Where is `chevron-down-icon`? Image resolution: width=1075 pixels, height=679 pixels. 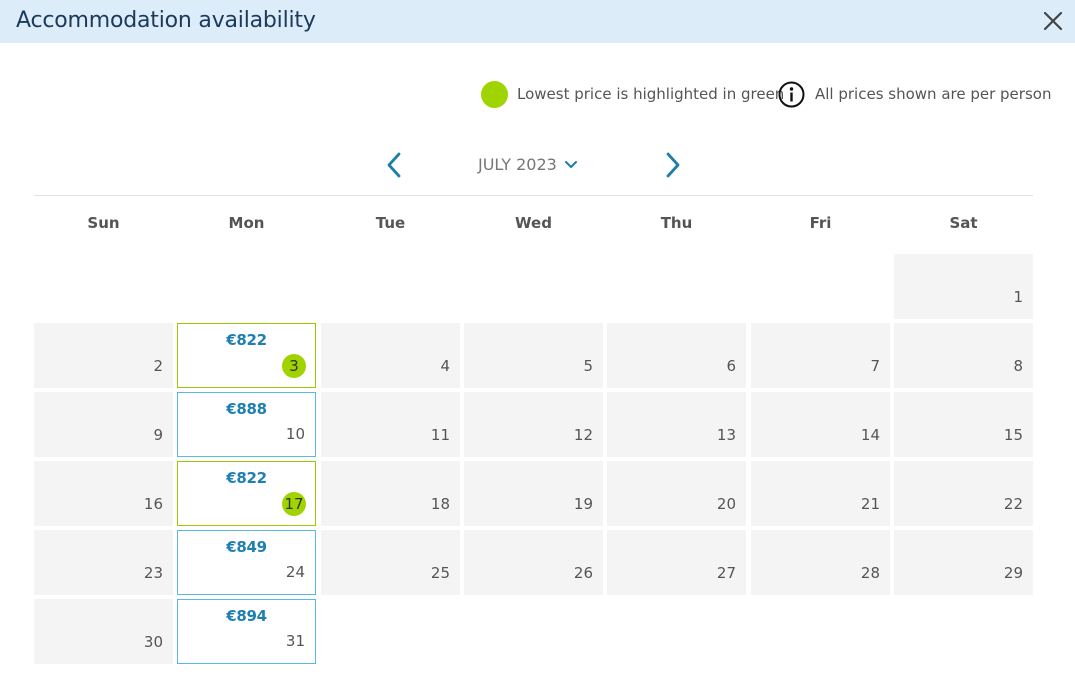 chevron-down-icon is located at coordinates (570, 164).